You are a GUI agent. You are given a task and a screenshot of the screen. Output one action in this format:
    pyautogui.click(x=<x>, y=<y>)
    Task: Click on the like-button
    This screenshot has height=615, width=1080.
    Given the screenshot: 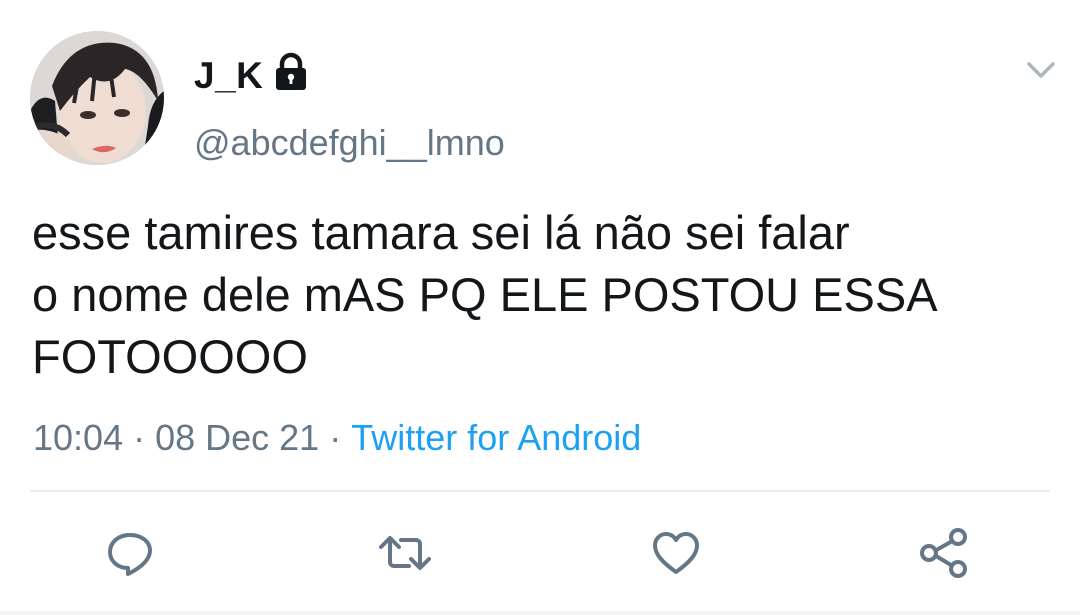 What is the action you would take?
    pyautogui.click(x=676, y=553)
    